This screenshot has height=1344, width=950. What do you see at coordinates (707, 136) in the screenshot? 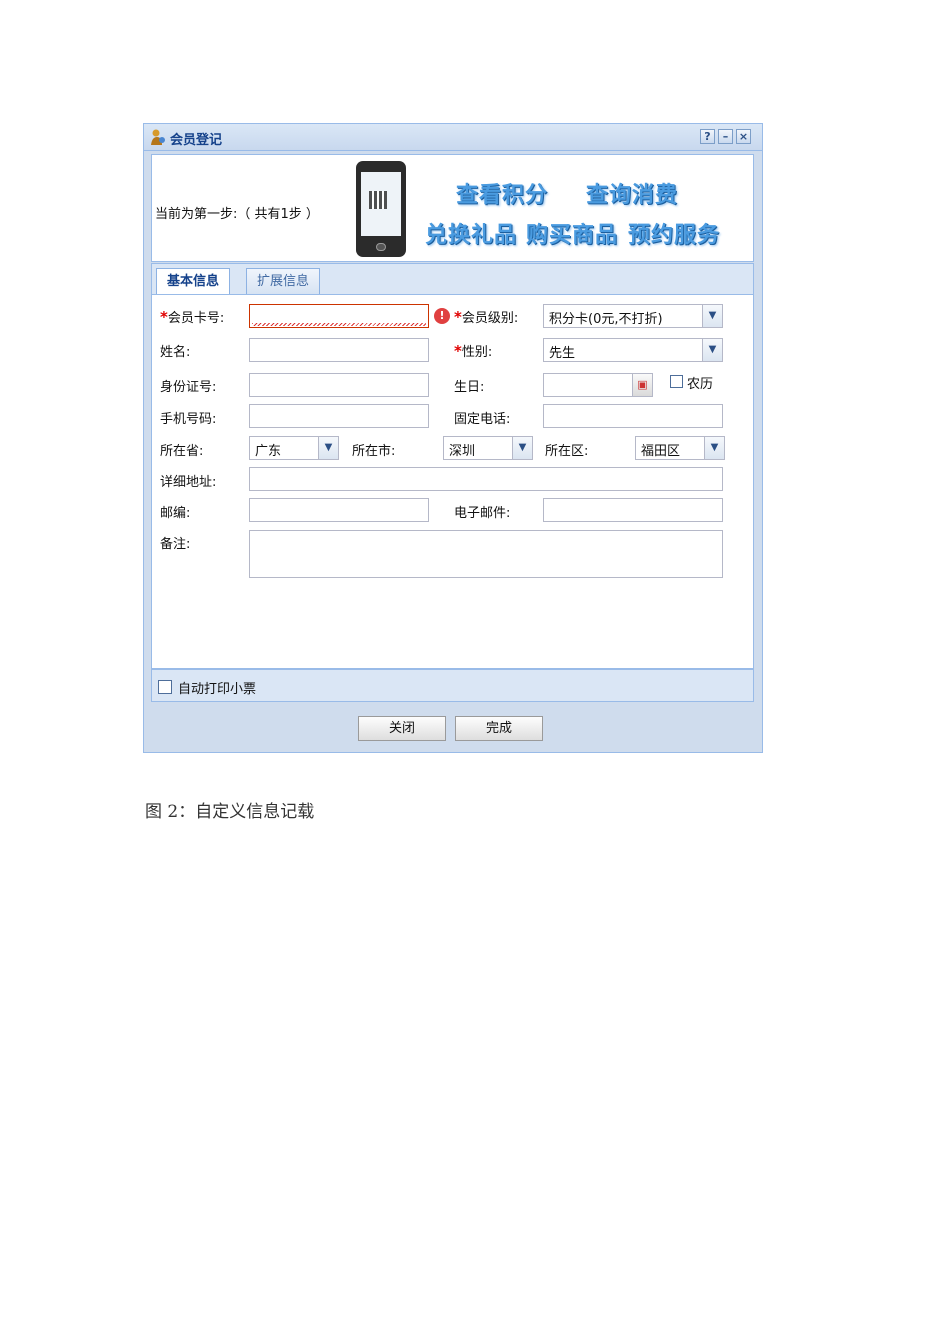
I see `help-icon: ?` at bounding box center [707, 136].